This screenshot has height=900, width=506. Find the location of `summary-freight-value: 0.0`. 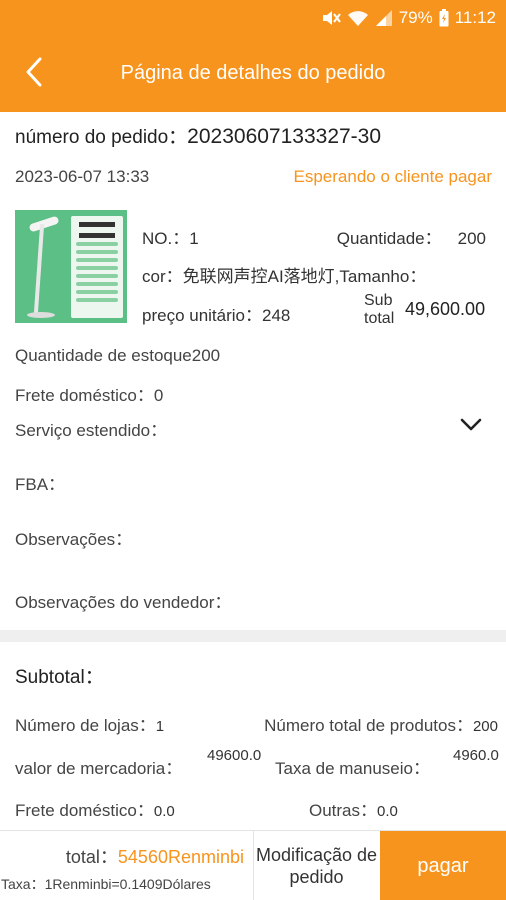

summary-freight-value: 0.0 is located at coordinates (164, 811).